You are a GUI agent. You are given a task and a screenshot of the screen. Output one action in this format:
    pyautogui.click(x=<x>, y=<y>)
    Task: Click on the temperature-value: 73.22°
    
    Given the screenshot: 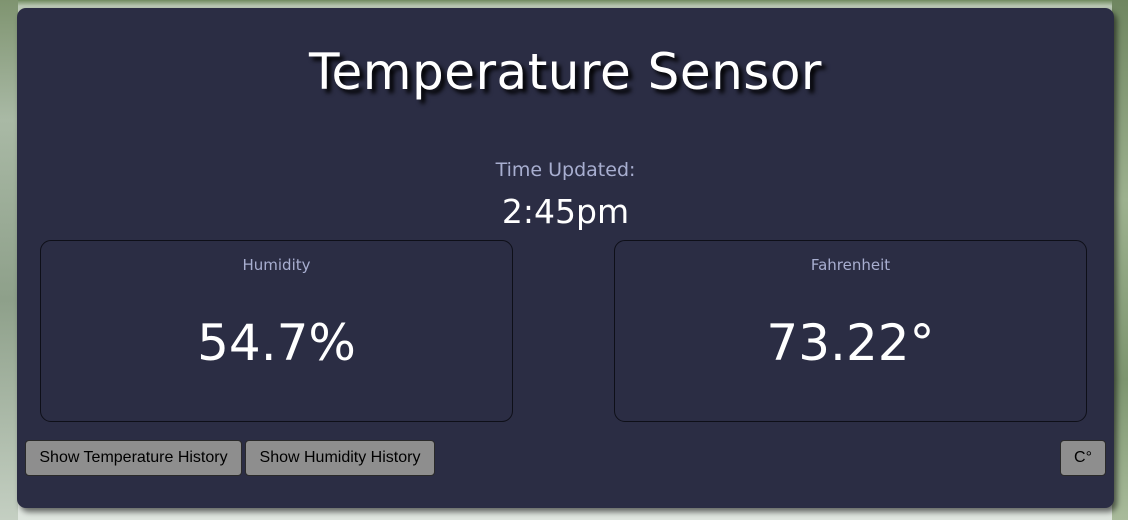 What is the action you would take?
    pyautogui.click(x=850, y=343)
    